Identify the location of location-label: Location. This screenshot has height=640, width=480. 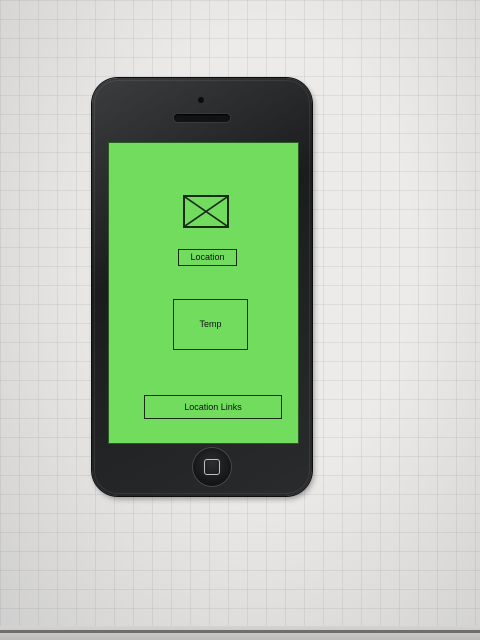
(207, 257).